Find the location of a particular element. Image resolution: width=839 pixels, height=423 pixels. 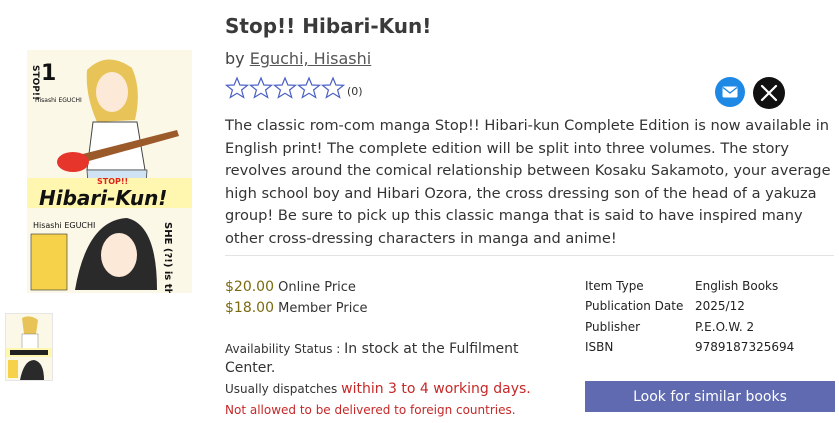

dispatch-prefix: Usually dispatches is located at coordinates (281, 389).